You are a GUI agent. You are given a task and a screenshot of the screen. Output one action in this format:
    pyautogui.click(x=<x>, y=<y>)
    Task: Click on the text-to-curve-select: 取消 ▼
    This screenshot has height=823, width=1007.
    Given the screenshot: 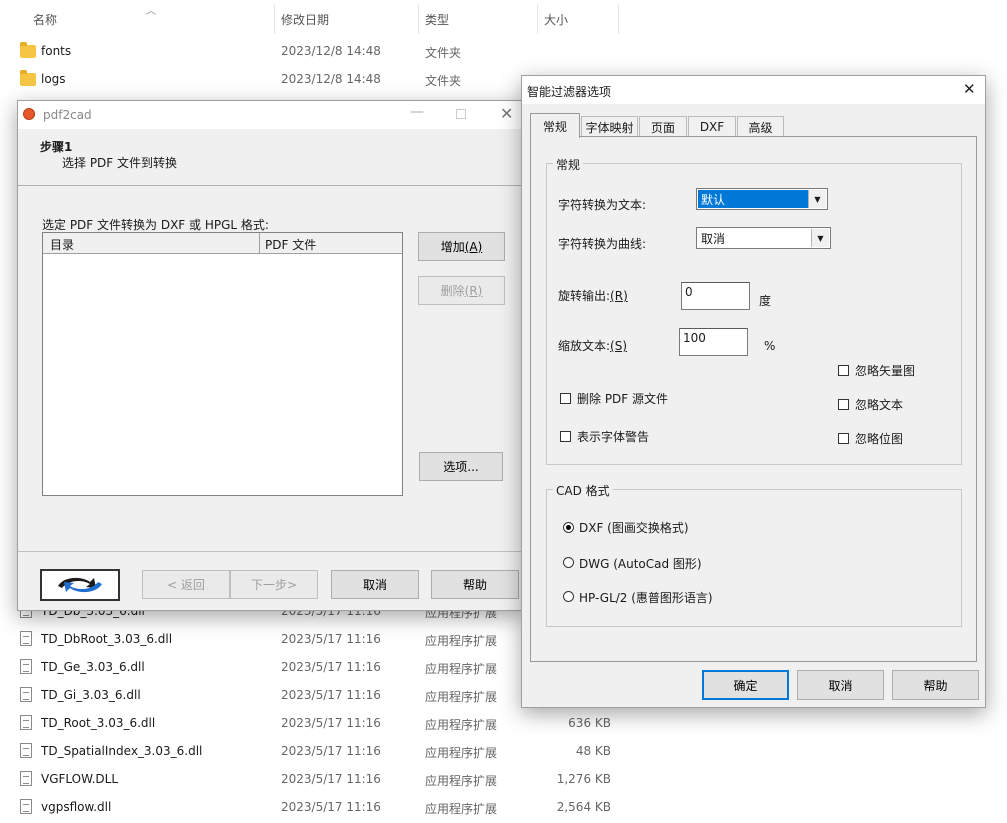 What is the action you would take?
    pyautogui.click(x=763, y=238)
    